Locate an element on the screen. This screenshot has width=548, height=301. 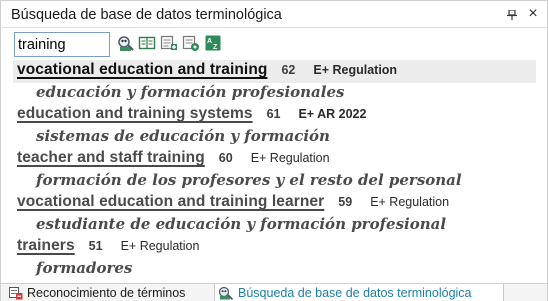
tab-term-recognition: Reconocimiento de términos is located at coordinates (97, 292).